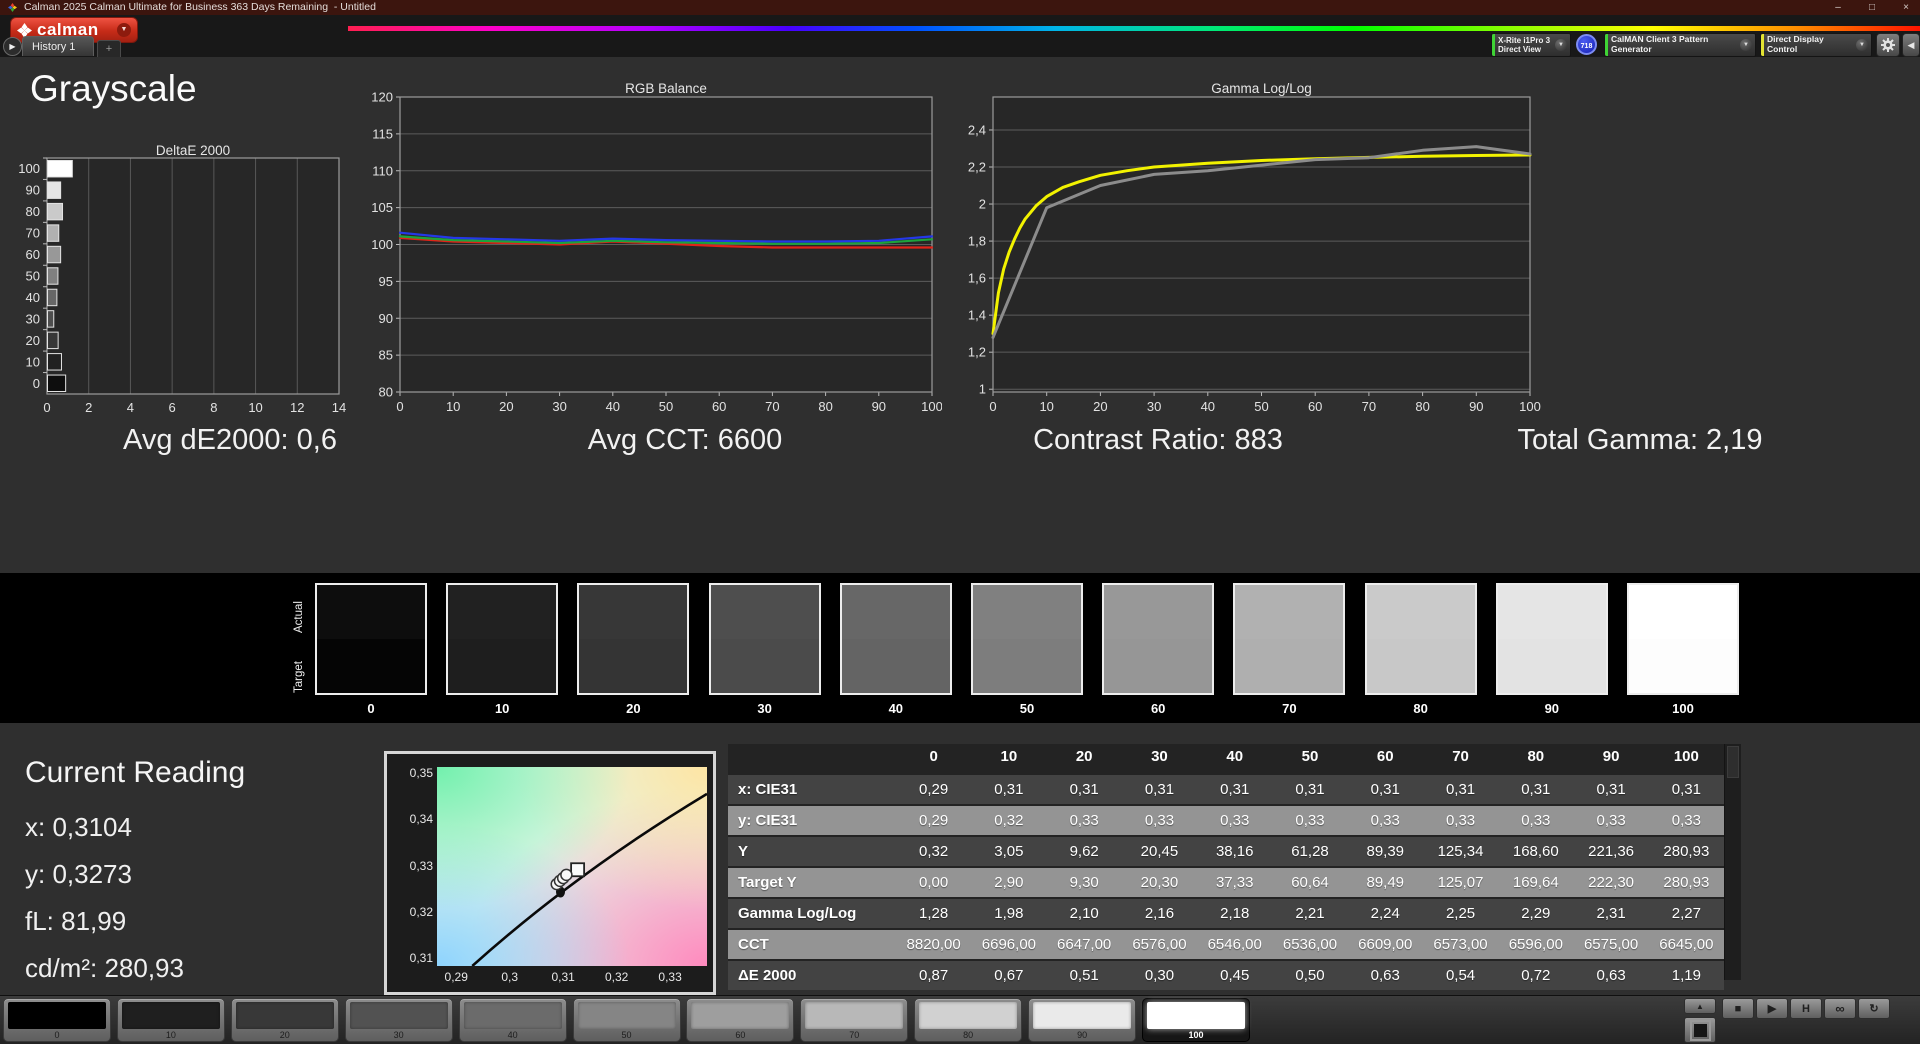 The width and height of the screenshot is (1920, 1044). What do you see at coordinates (854, 1020) in the screenshot?
I see `pattern-button-70: 70` at bounding box center [854, 1020].